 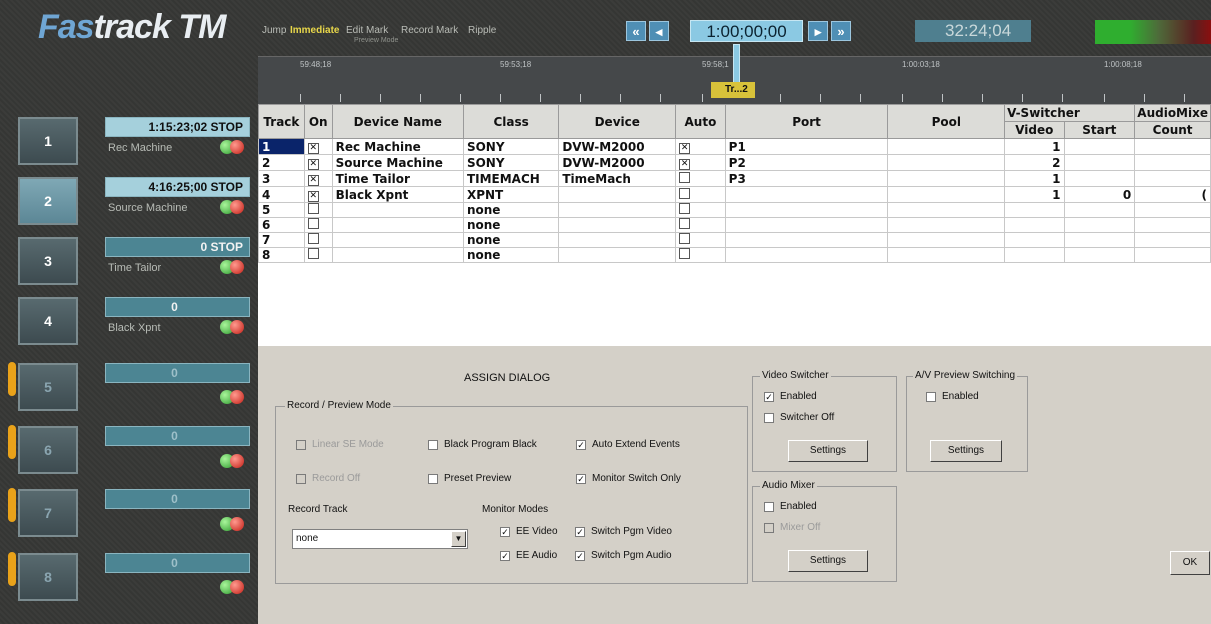 What do you see at coordinates (505, 556) in the screenshot?
I see `ee-audio-checkbox: ✓` at bounding box center [505, 556].